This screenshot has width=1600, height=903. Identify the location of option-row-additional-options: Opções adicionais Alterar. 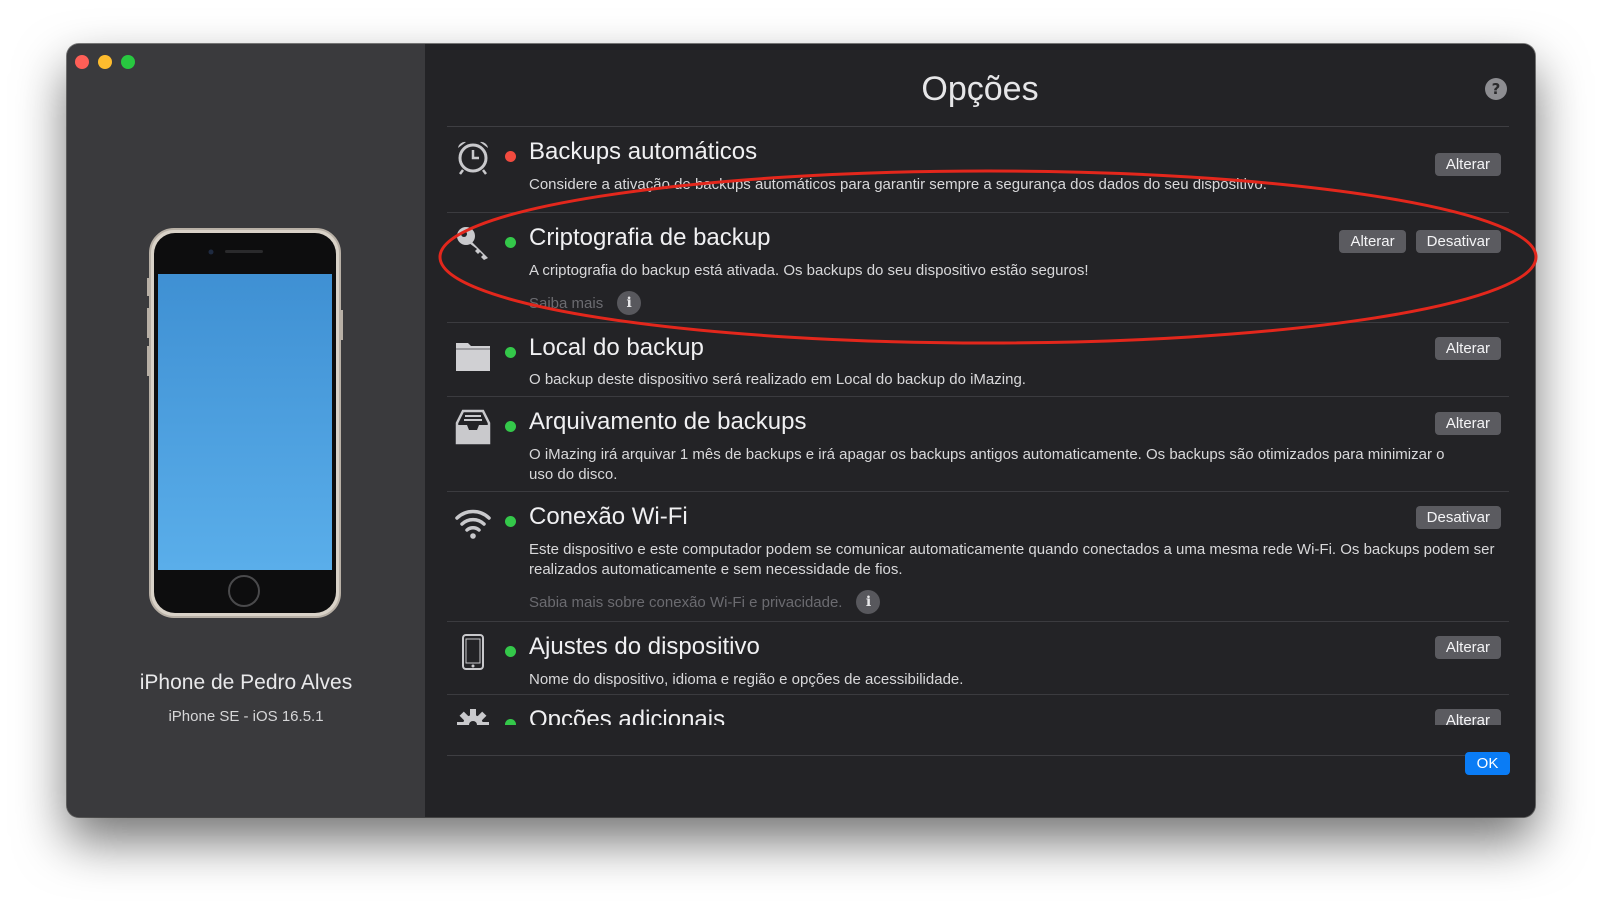
(978, 710).